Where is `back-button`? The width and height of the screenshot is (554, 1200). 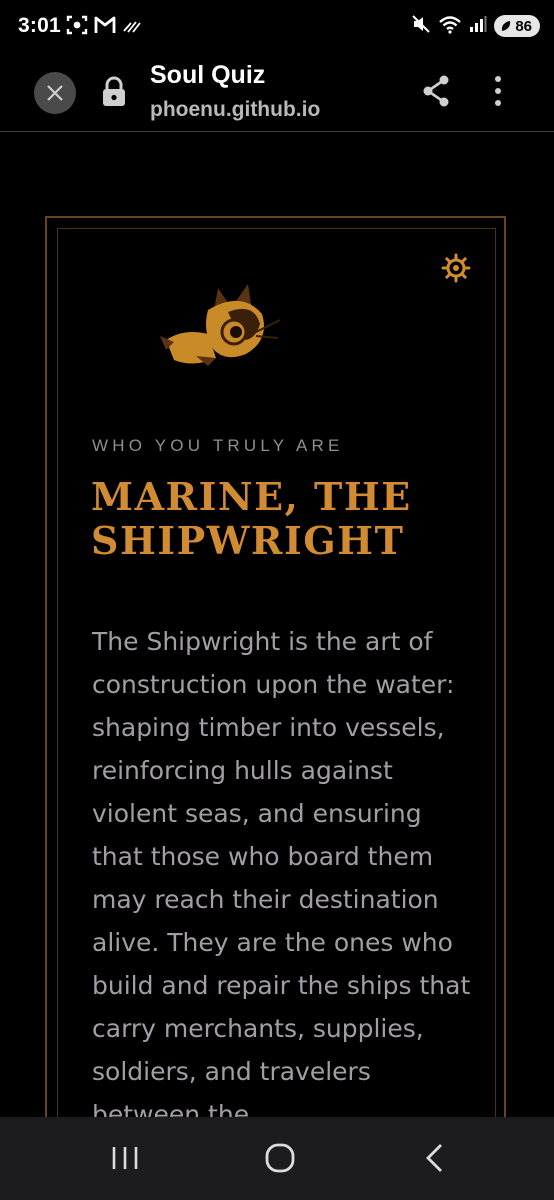
back-button is located at coordinates (435, 1160).